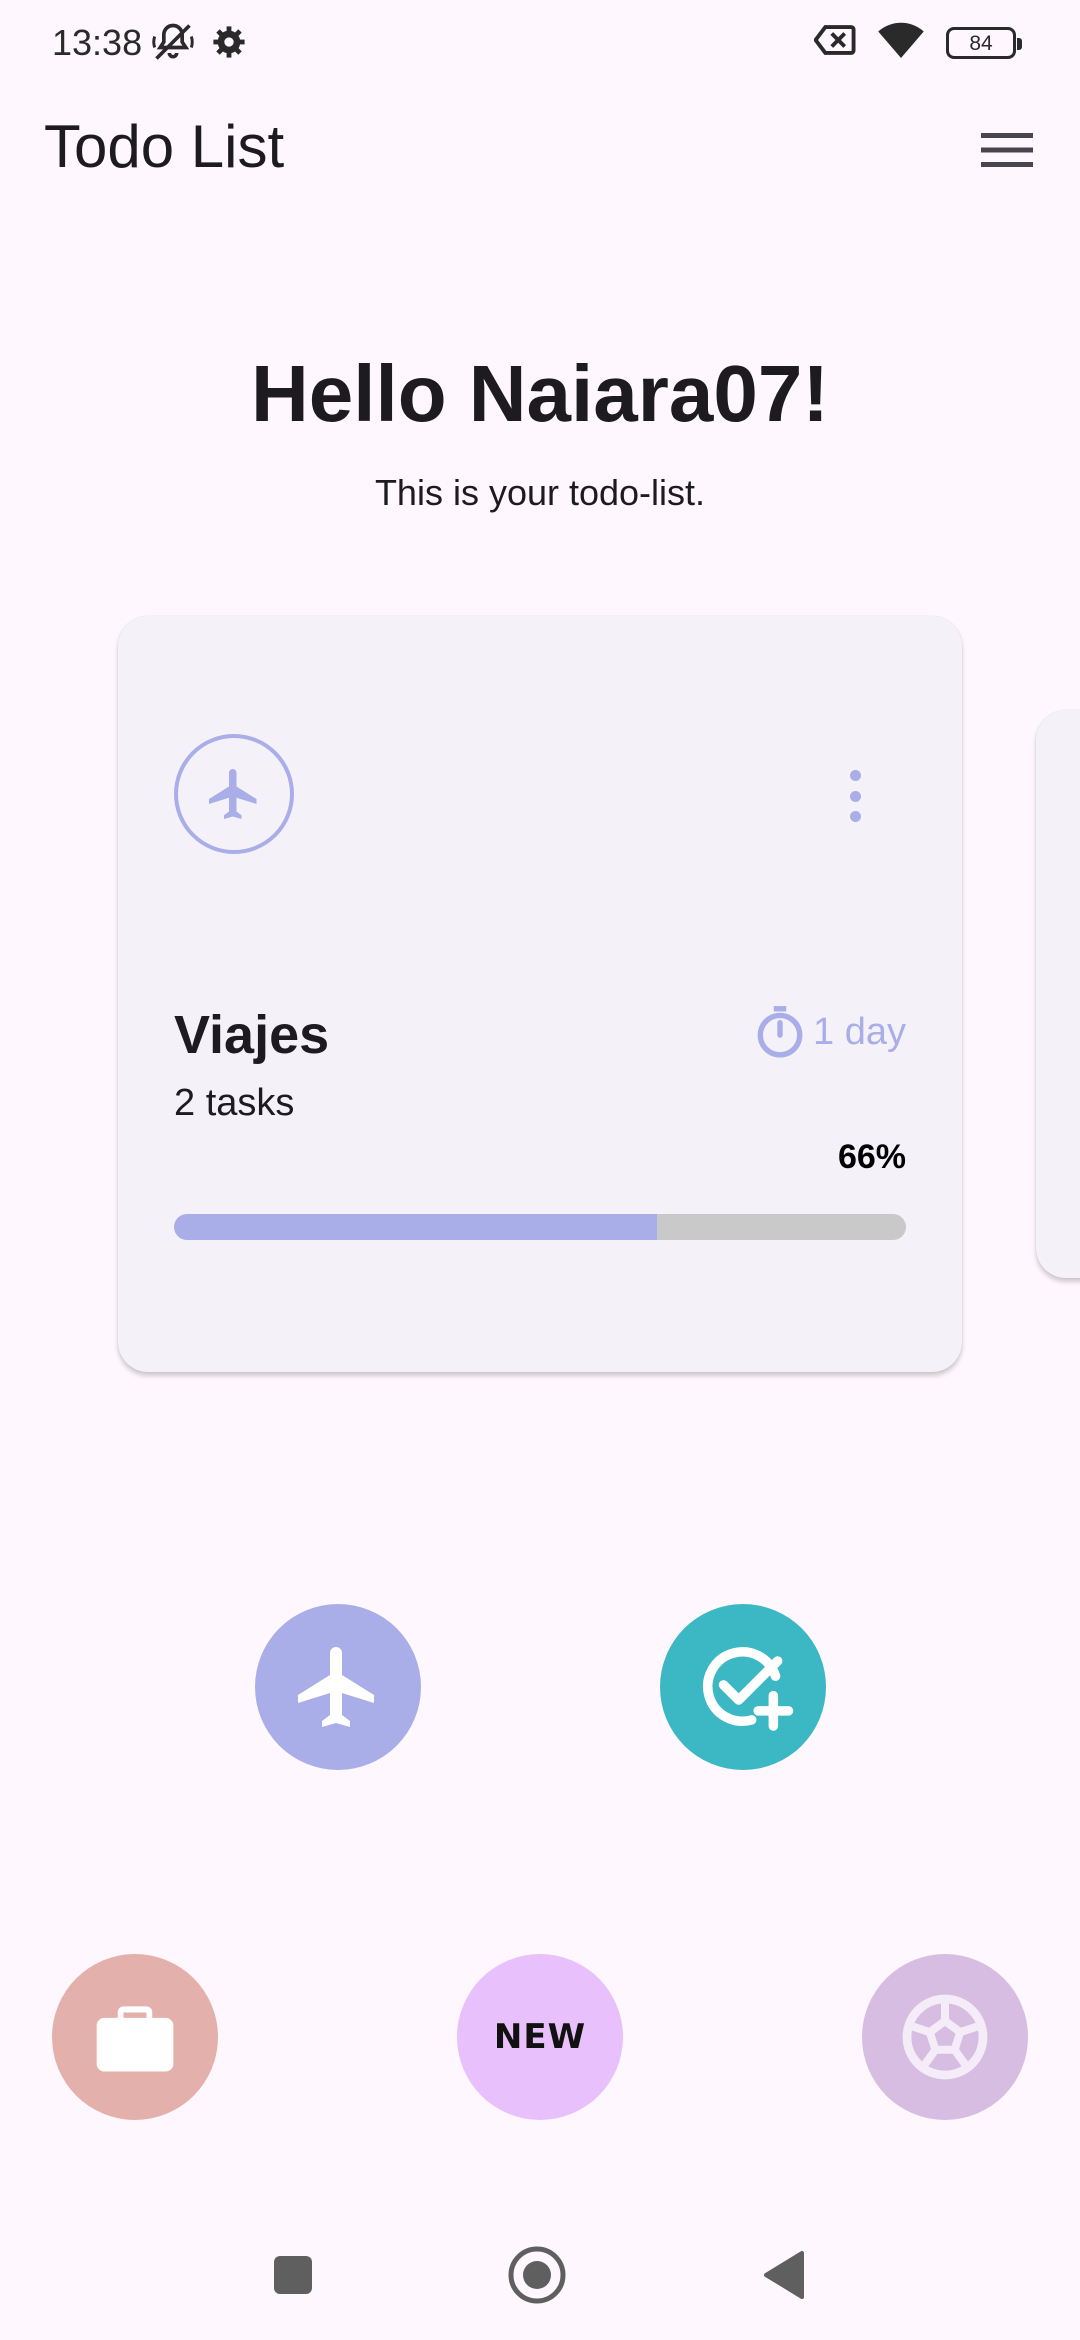 Image resolution: width=1080 pixels, height=2340 pixels. I want to click on new-label: NEW, so click(540, 2037).